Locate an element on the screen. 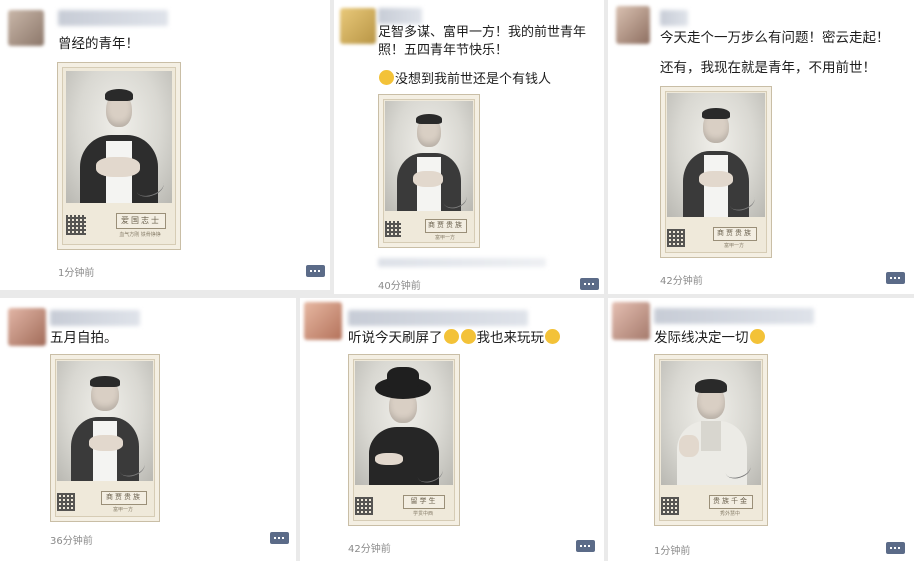  photo-card: 爱国志士 血气方刚 铁骨铮铮 is located at coordinates (119, 156).